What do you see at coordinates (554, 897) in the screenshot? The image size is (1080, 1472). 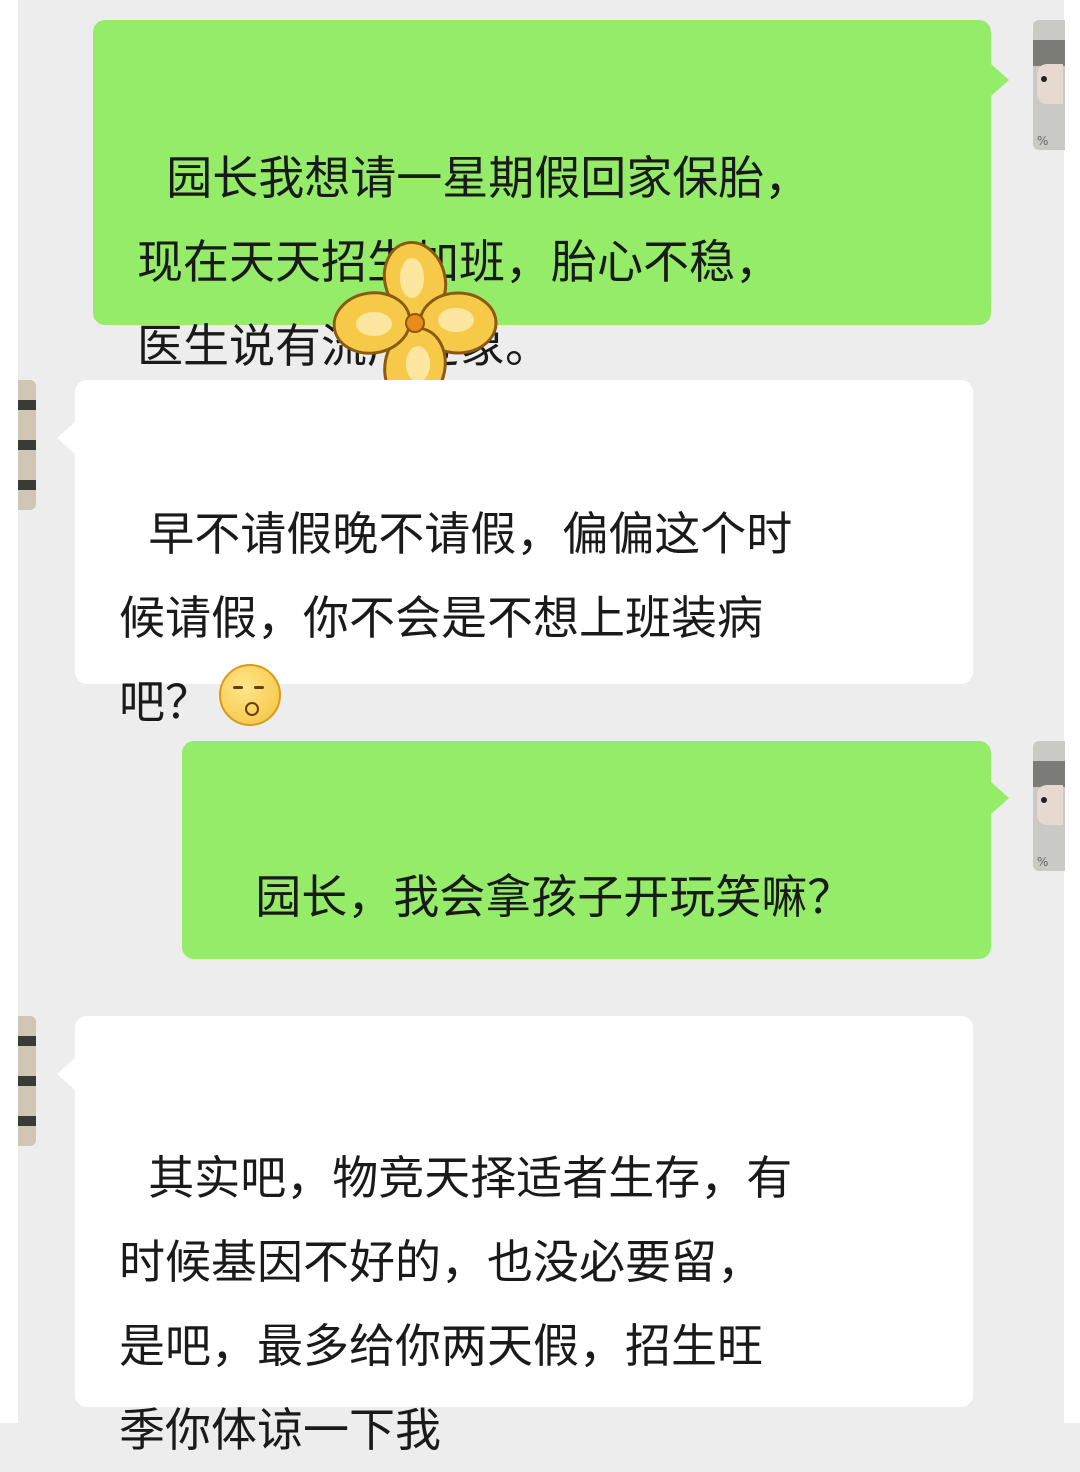 I see `message-text: 园长，我会拿孩子开玩笑嘛？` at bounding box center [554, 897].